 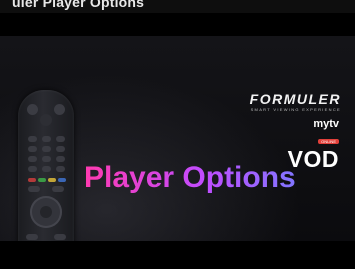 I want to click on mytv-logo: mytv ONLINE, so click(x=326, y=133).